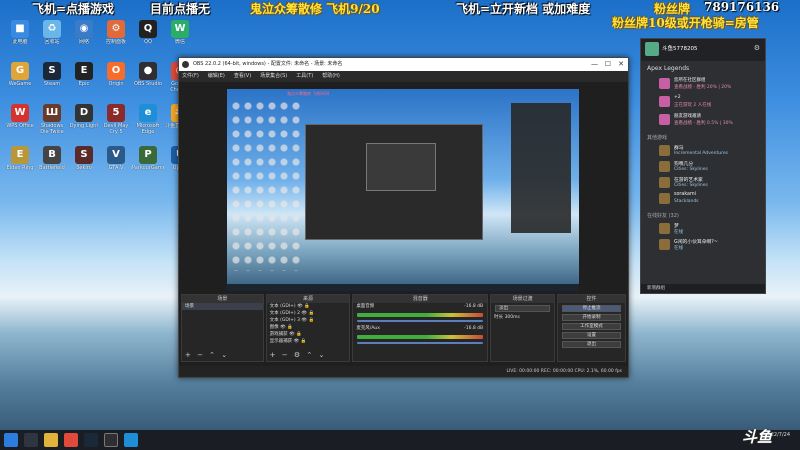 This screenshot has height=450, width=800. Describe the element at coordinates (52, 166) in the screenshot. I see `desktop-icon: B Battlefield` at that location.